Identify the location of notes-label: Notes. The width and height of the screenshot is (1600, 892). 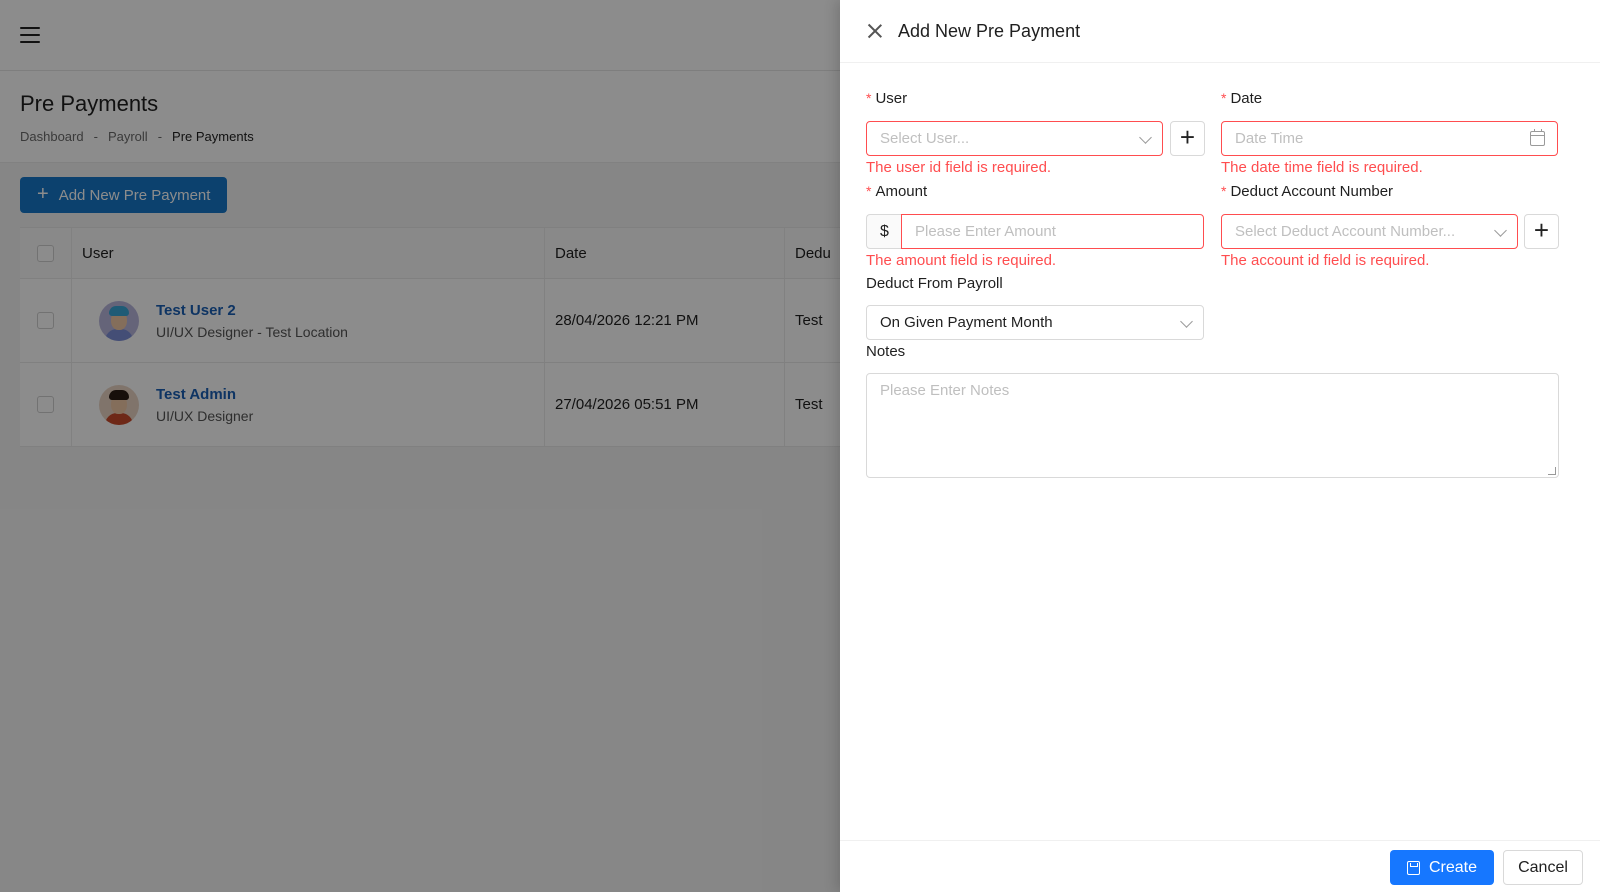
(886, 351).